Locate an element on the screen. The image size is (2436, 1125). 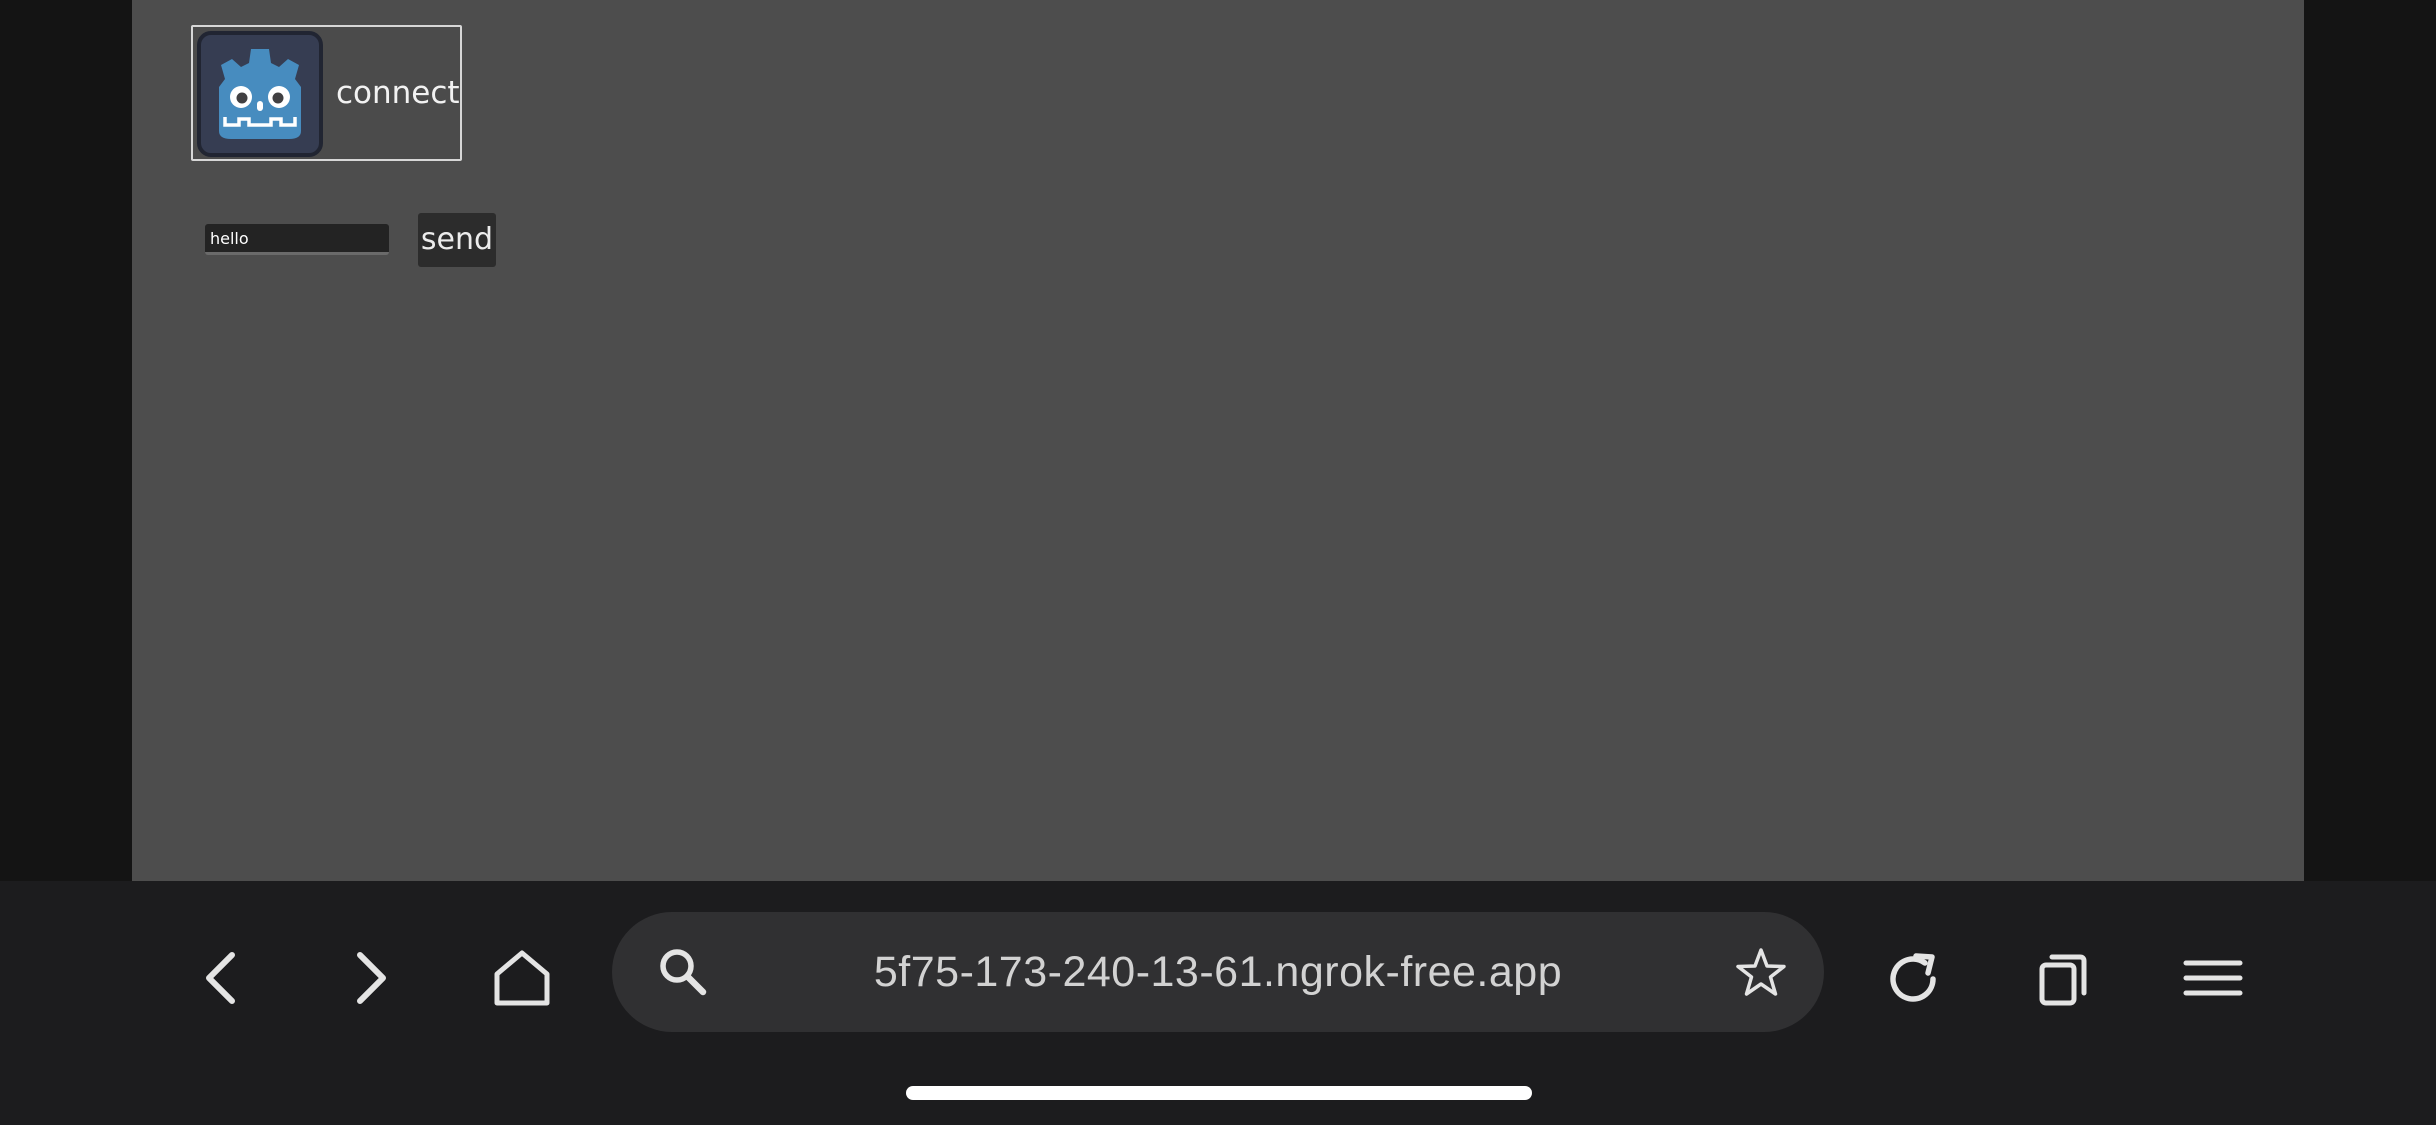
reload-button is located at coordinates (1913, 978).